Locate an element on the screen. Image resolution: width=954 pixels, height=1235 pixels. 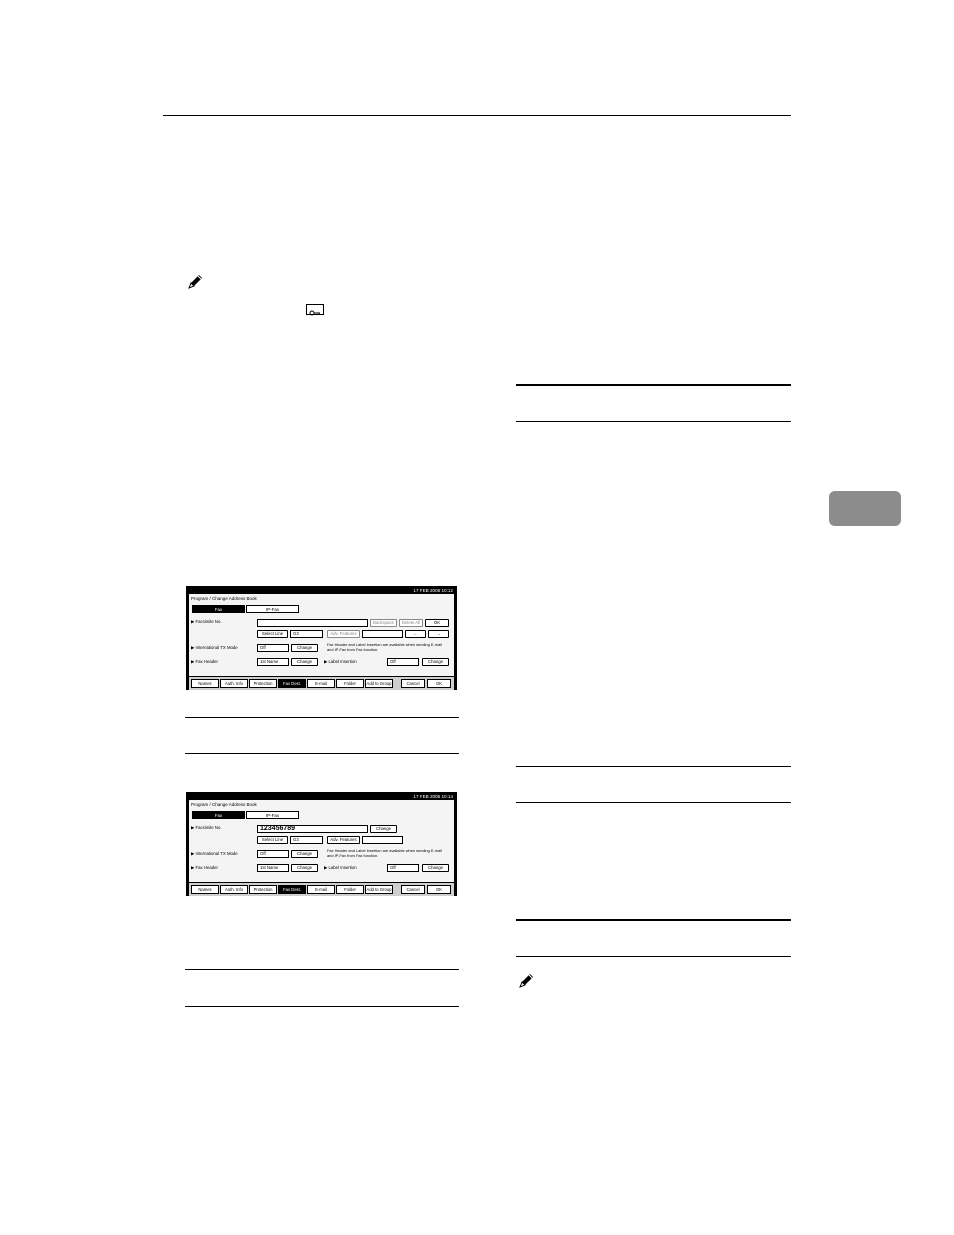
facsimile-change-button: Change is located at coordinates (383, 829).